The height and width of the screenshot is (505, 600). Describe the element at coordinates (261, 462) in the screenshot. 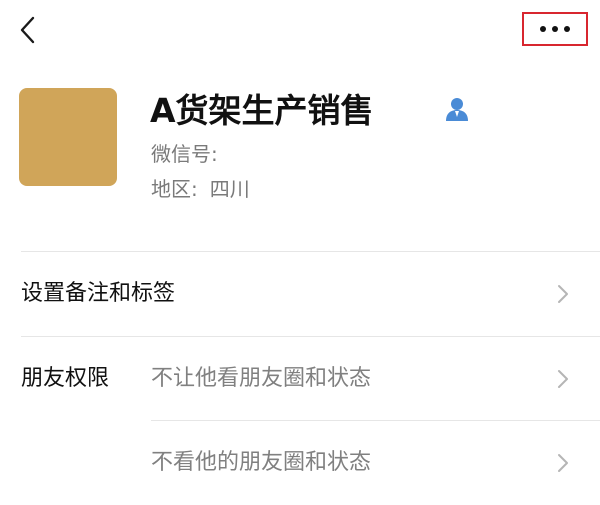

I see `permission-label: 不看他的朋友圈和状态` at that location.